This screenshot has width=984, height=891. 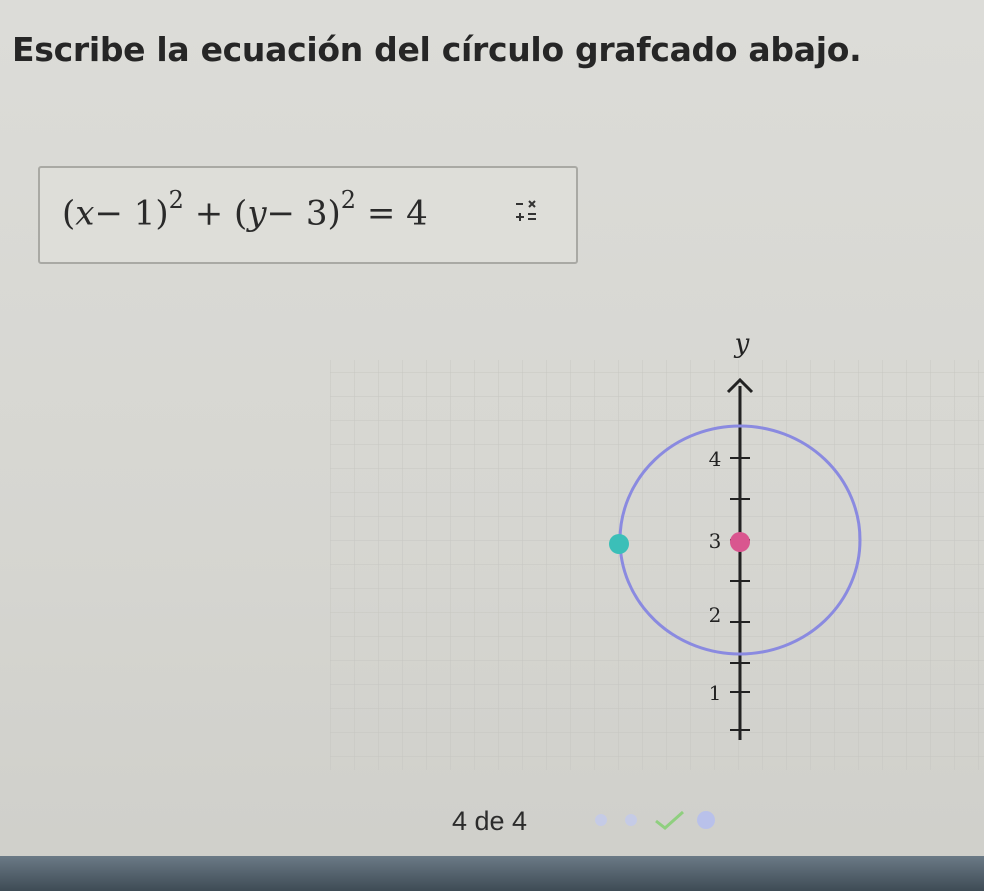 I want to click on equation-exponent-2: 2, so click(x=348, y=200).